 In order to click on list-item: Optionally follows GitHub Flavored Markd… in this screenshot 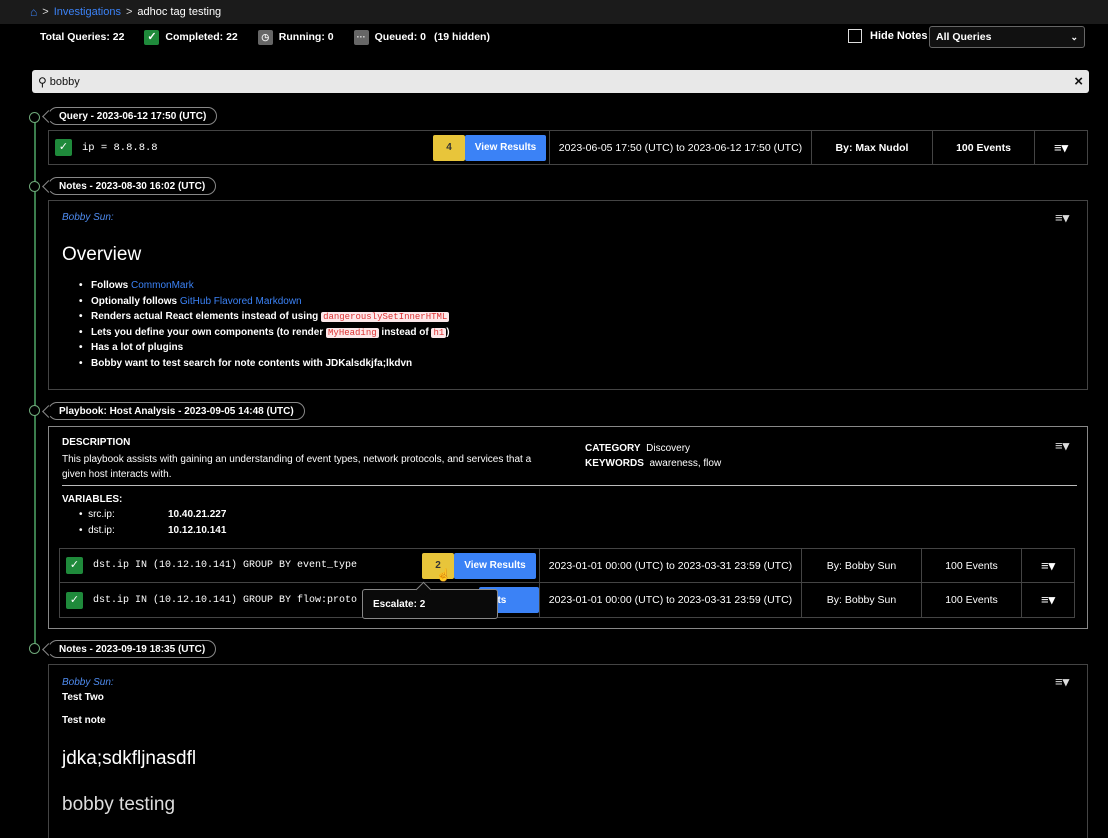, I will do `click(264, 302)`.